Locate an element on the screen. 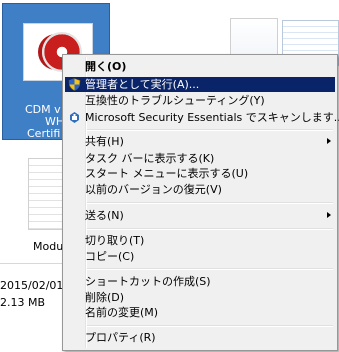 This screenshot has width=339, height=352. menu-item-label: 共有(H) is located at coordinates (104, 141).